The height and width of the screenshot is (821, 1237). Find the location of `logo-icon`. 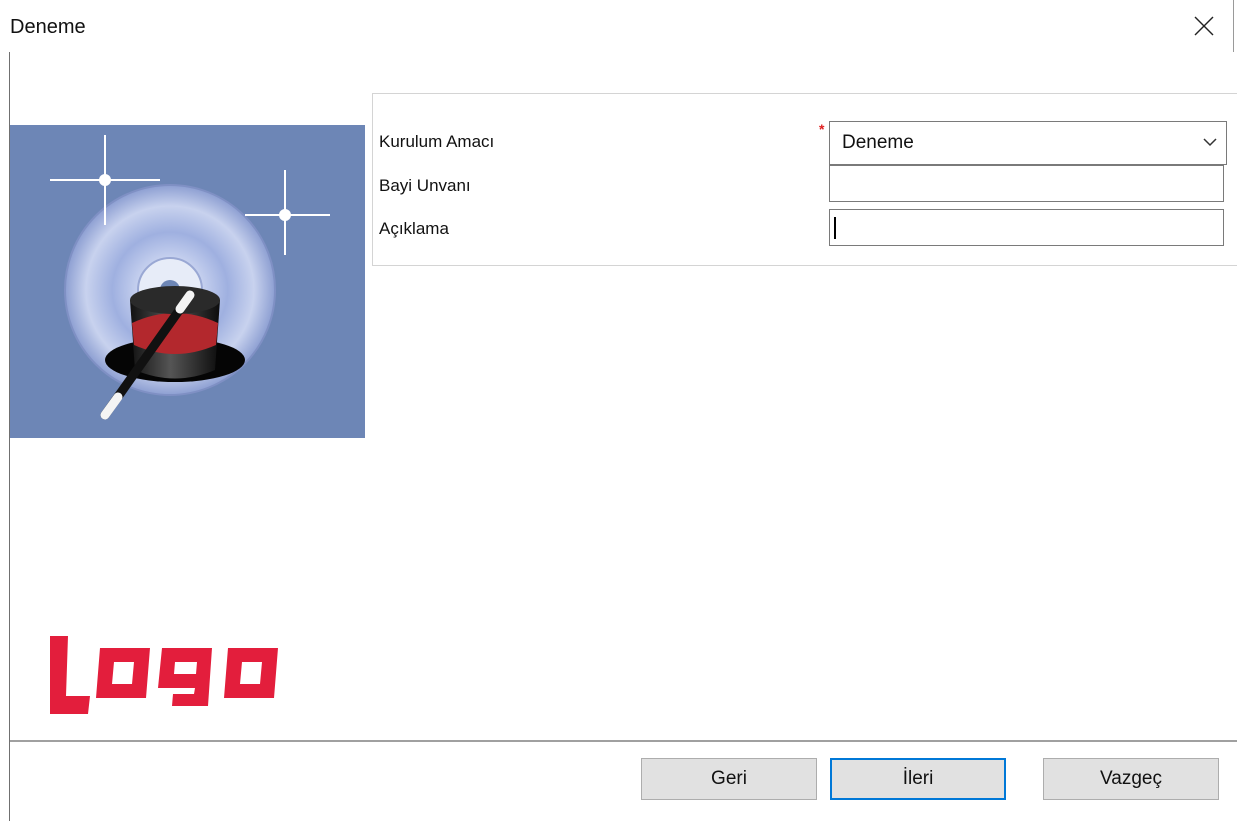

logo-icon is located at coordinates (164, 675).